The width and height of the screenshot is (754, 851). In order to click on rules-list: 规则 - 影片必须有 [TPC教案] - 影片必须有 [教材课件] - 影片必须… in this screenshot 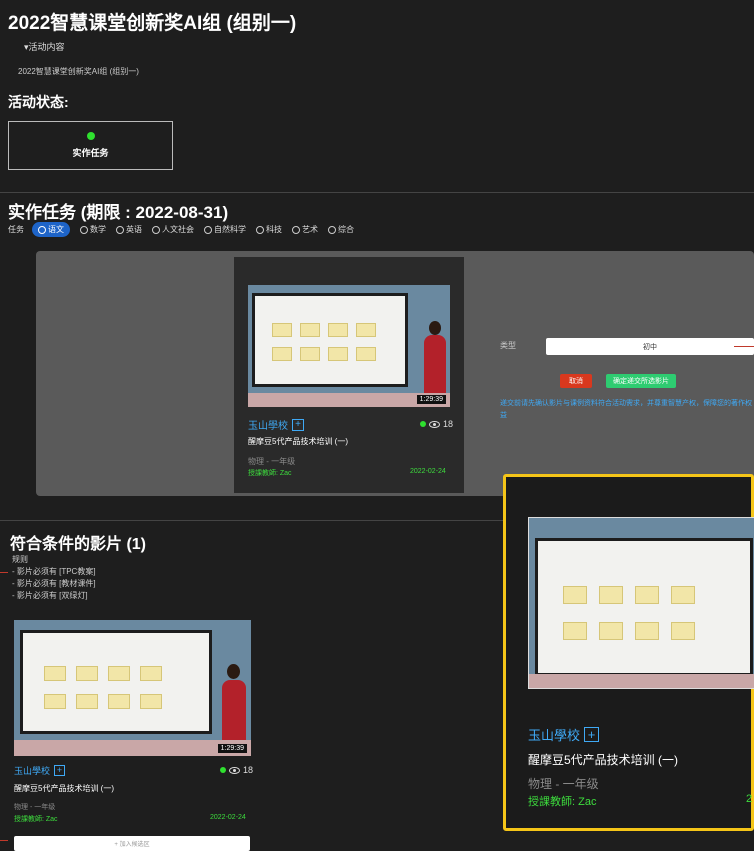, I will do `click(54, 578)`.